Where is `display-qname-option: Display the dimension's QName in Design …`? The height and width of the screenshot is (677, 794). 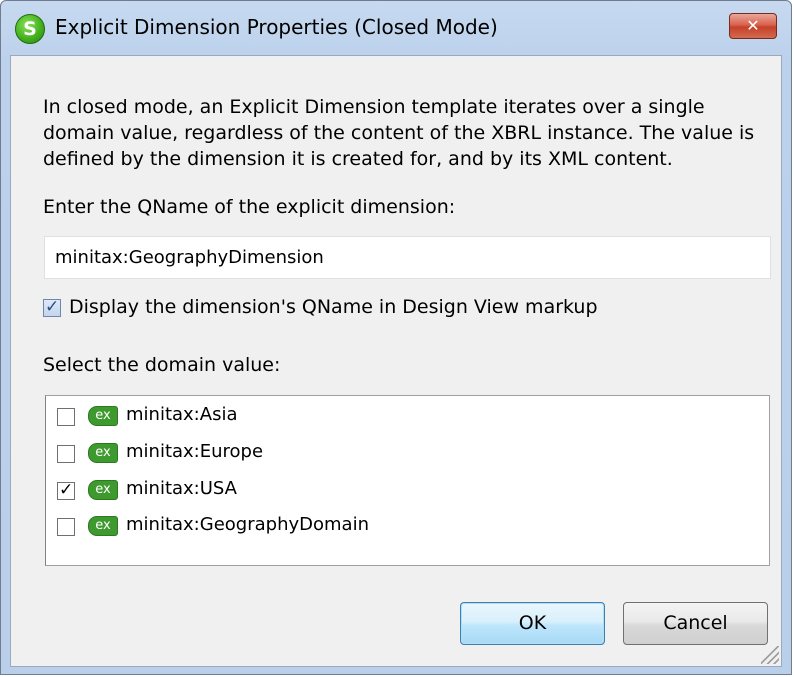
display-qname-option: Display the dimension's QName in Design … is located at coordinates (320, 308).